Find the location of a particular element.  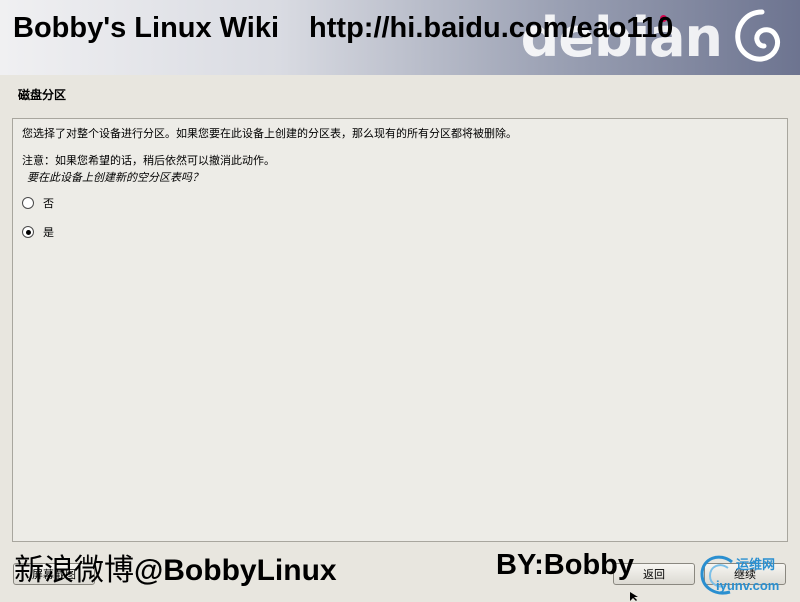

question-text: 要在此设备上创建新的空分区表吗？ is located at coordinates (115, 177).